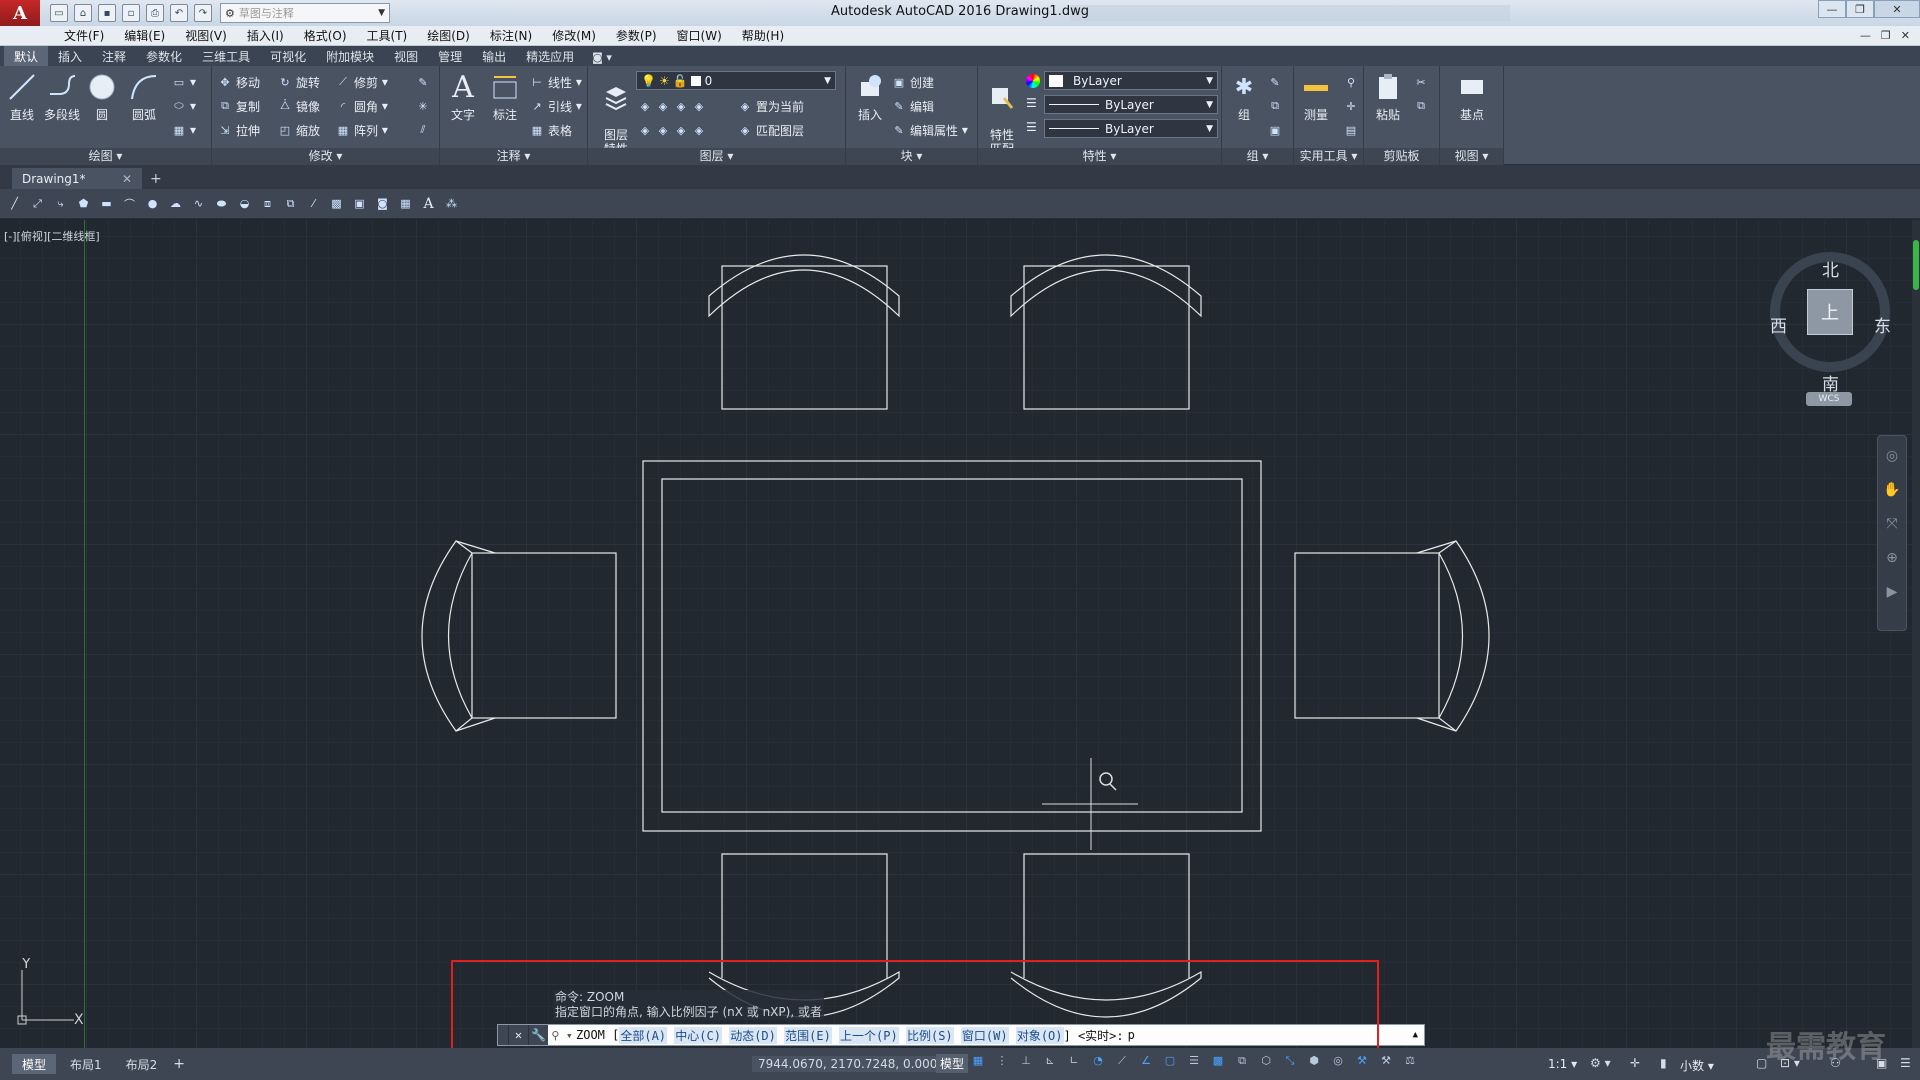 The height and width of the screenshot is (1080, 1920). Describe the element at coordinates (616, 113) in the screenshot. I see `layer-properties-tool: 图层 特性` at that location.